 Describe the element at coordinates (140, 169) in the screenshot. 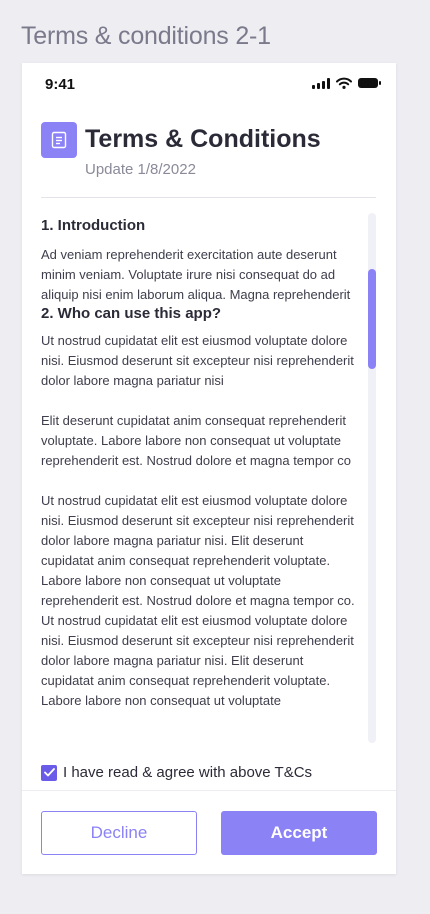

I see `update-date: Update 1/8/2022` at that location.